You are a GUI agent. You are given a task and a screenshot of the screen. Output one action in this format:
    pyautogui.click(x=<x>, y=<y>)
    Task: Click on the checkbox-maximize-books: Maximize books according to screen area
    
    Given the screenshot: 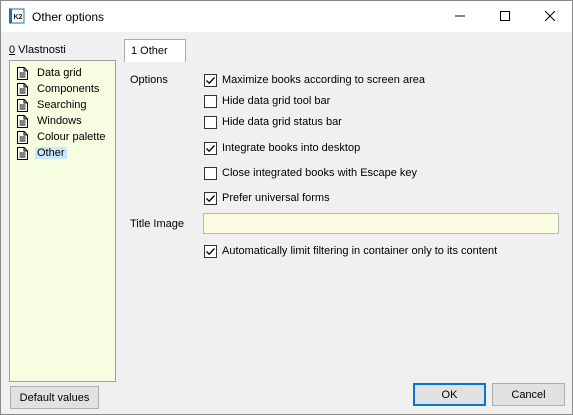 What is the action you would take?
    pyautogui.click(x=314, y=80)
    